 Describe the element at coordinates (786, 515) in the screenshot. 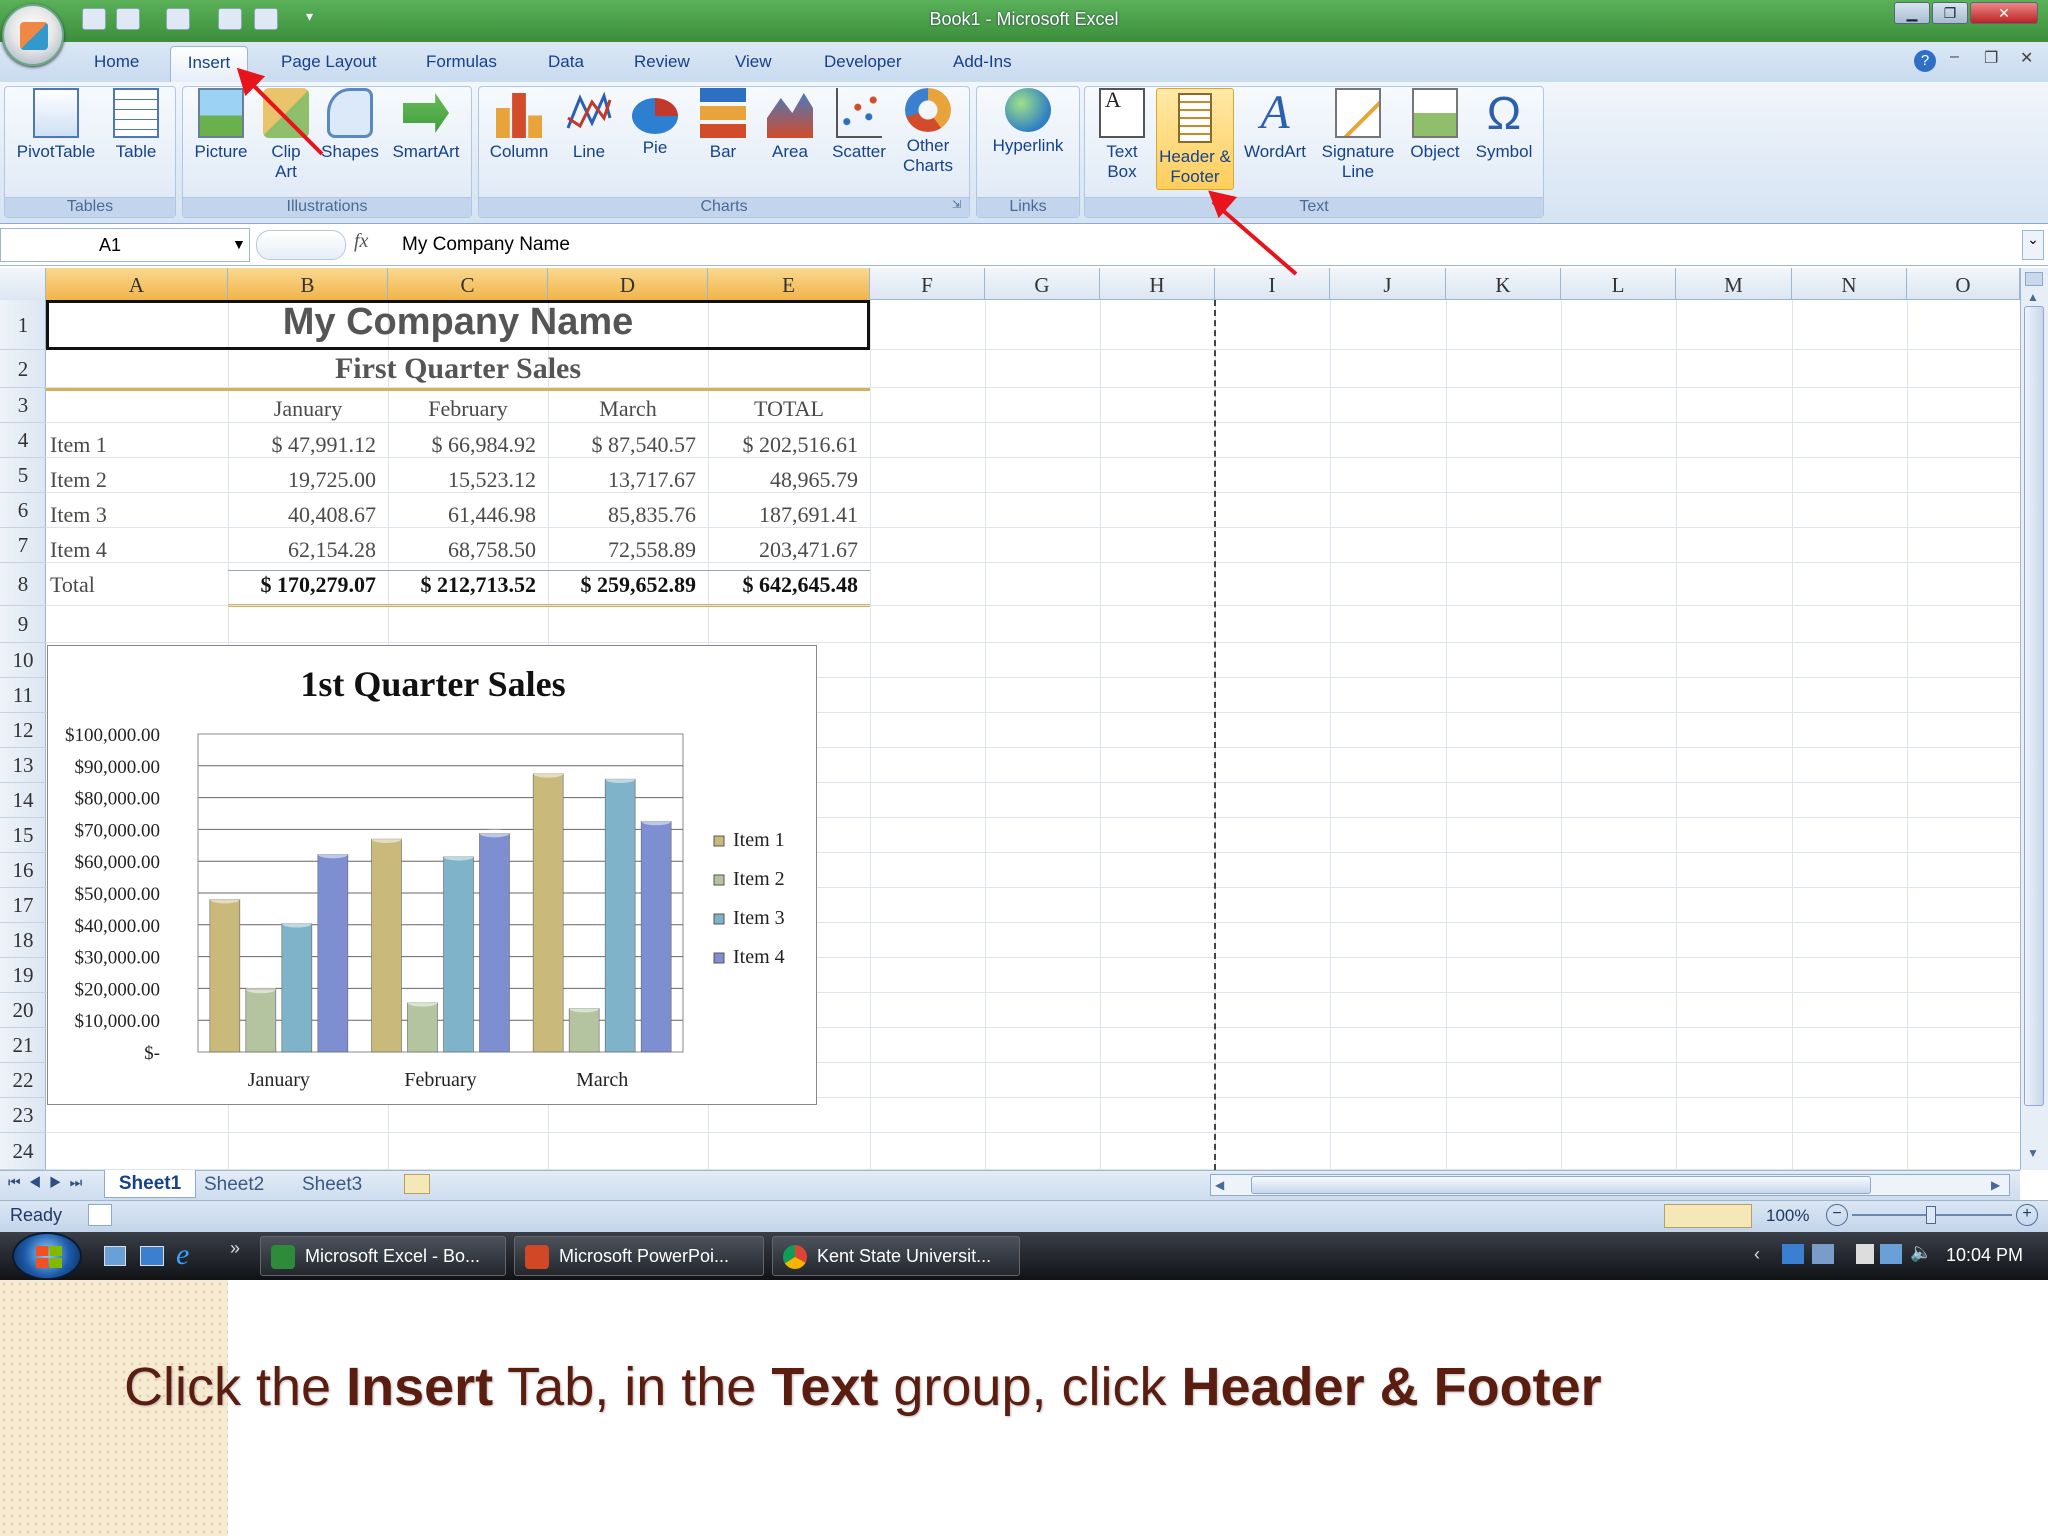

I see `item-3-total: 187,691.41` at that location.